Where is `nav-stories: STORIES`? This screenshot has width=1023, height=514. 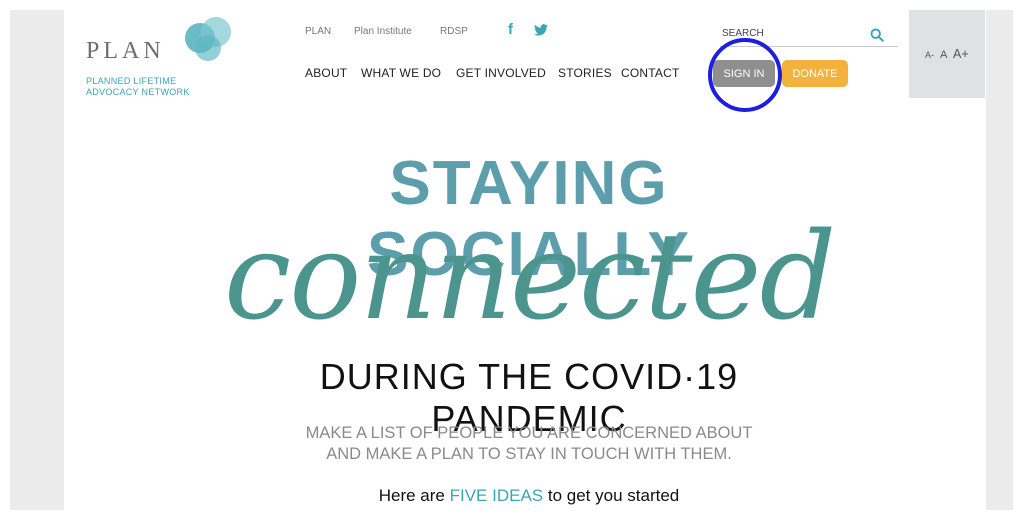
nav-stories: STORIES is located at coordinates (585, 73).